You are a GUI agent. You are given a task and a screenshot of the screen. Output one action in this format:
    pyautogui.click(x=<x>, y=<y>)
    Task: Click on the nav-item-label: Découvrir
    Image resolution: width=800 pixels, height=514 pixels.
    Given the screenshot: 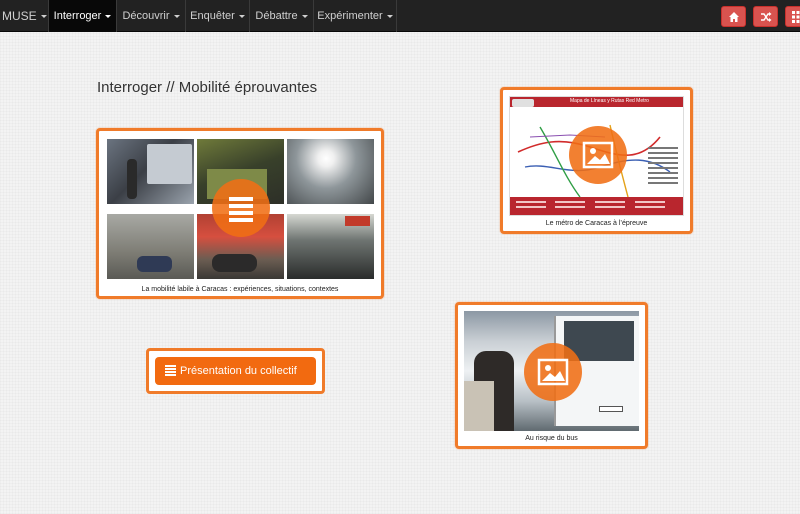 What is the action you would take?
    pyautogui.click(x=146, y=16)
    